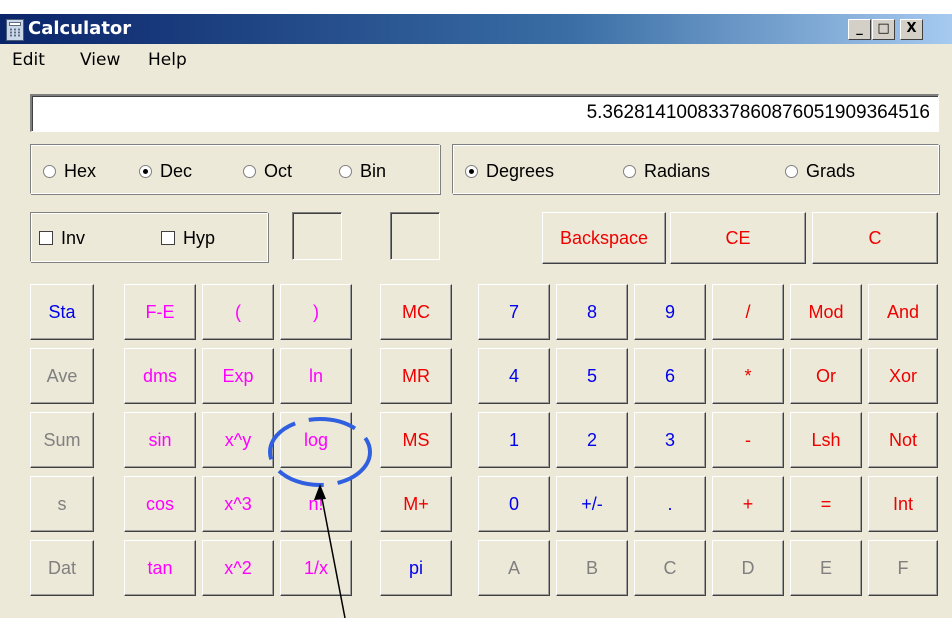 This screenshot has width=952, height=618. I want to click on key-decimal: ., so click(670, 504).